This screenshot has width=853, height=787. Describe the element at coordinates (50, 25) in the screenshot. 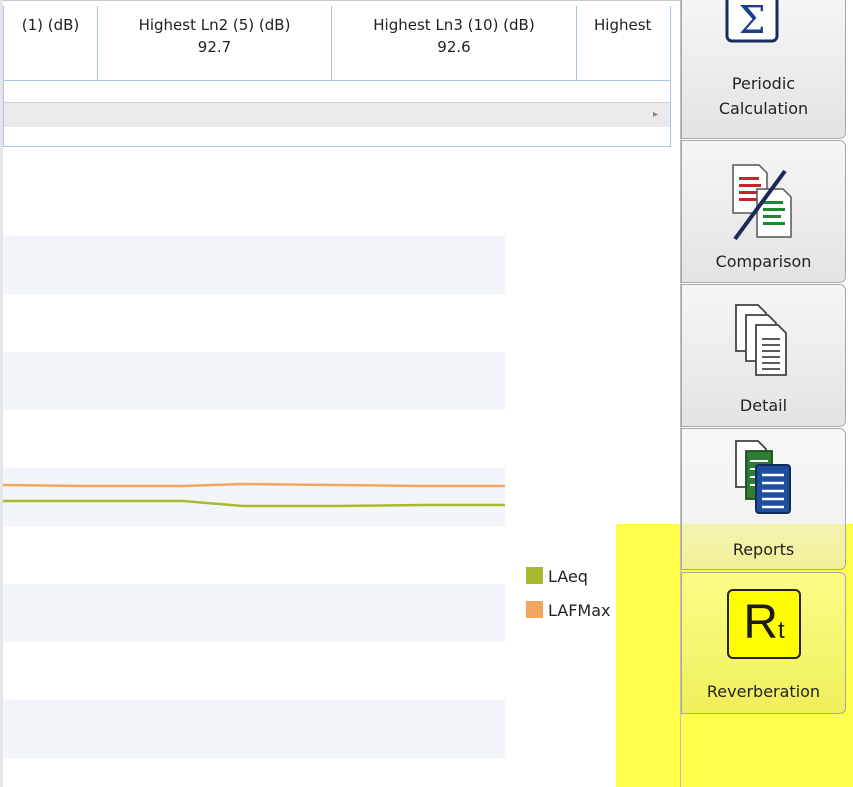

I see `column-header-label: (1) (dB)` at that location.